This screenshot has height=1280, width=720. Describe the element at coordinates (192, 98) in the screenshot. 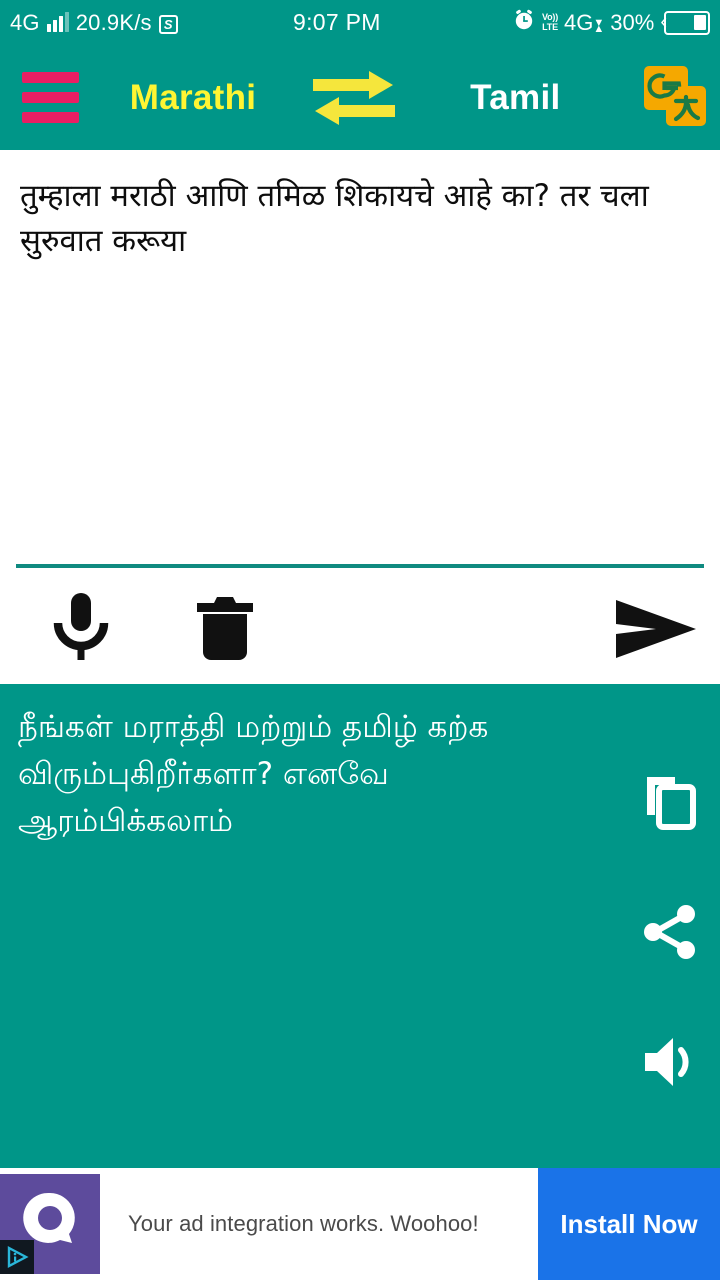

I see `source-language-selector: Marathi` at that location.